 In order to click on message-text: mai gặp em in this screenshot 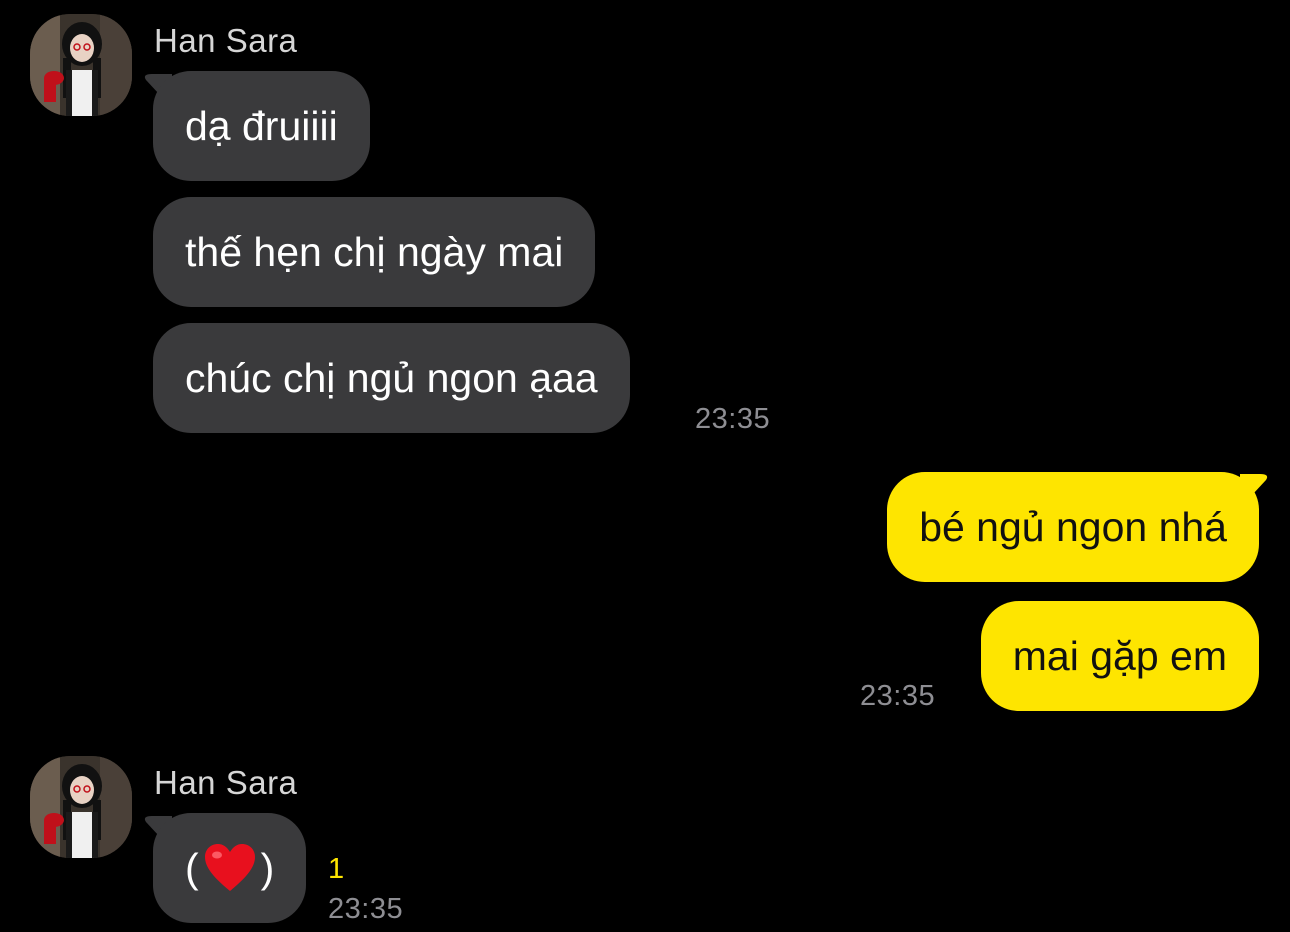, I will do `click(1119, 655)`.